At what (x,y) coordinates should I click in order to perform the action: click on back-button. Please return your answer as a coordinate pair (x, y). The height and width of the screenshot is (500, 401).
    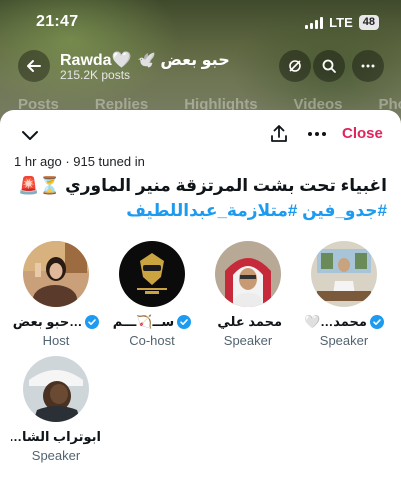
    Looking at the image, I should click on (34, 66).